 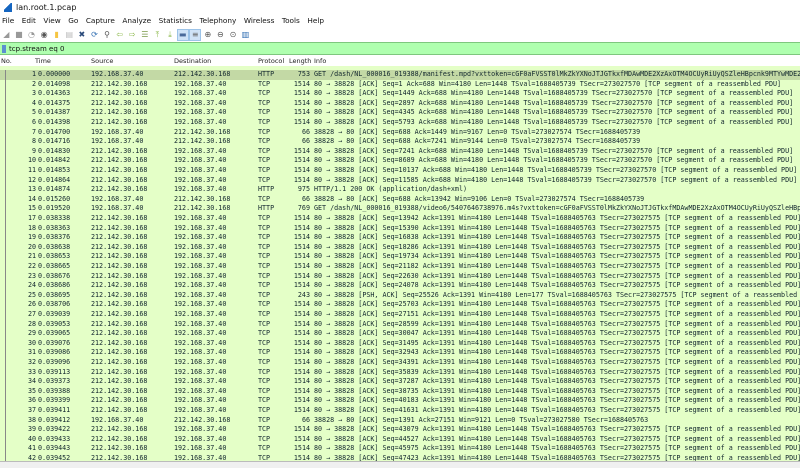 What do you see at coordinates (145, 35) in the screenshot?
I see `go-to-packet-icon: ☰` at bounding box center [145, 35].